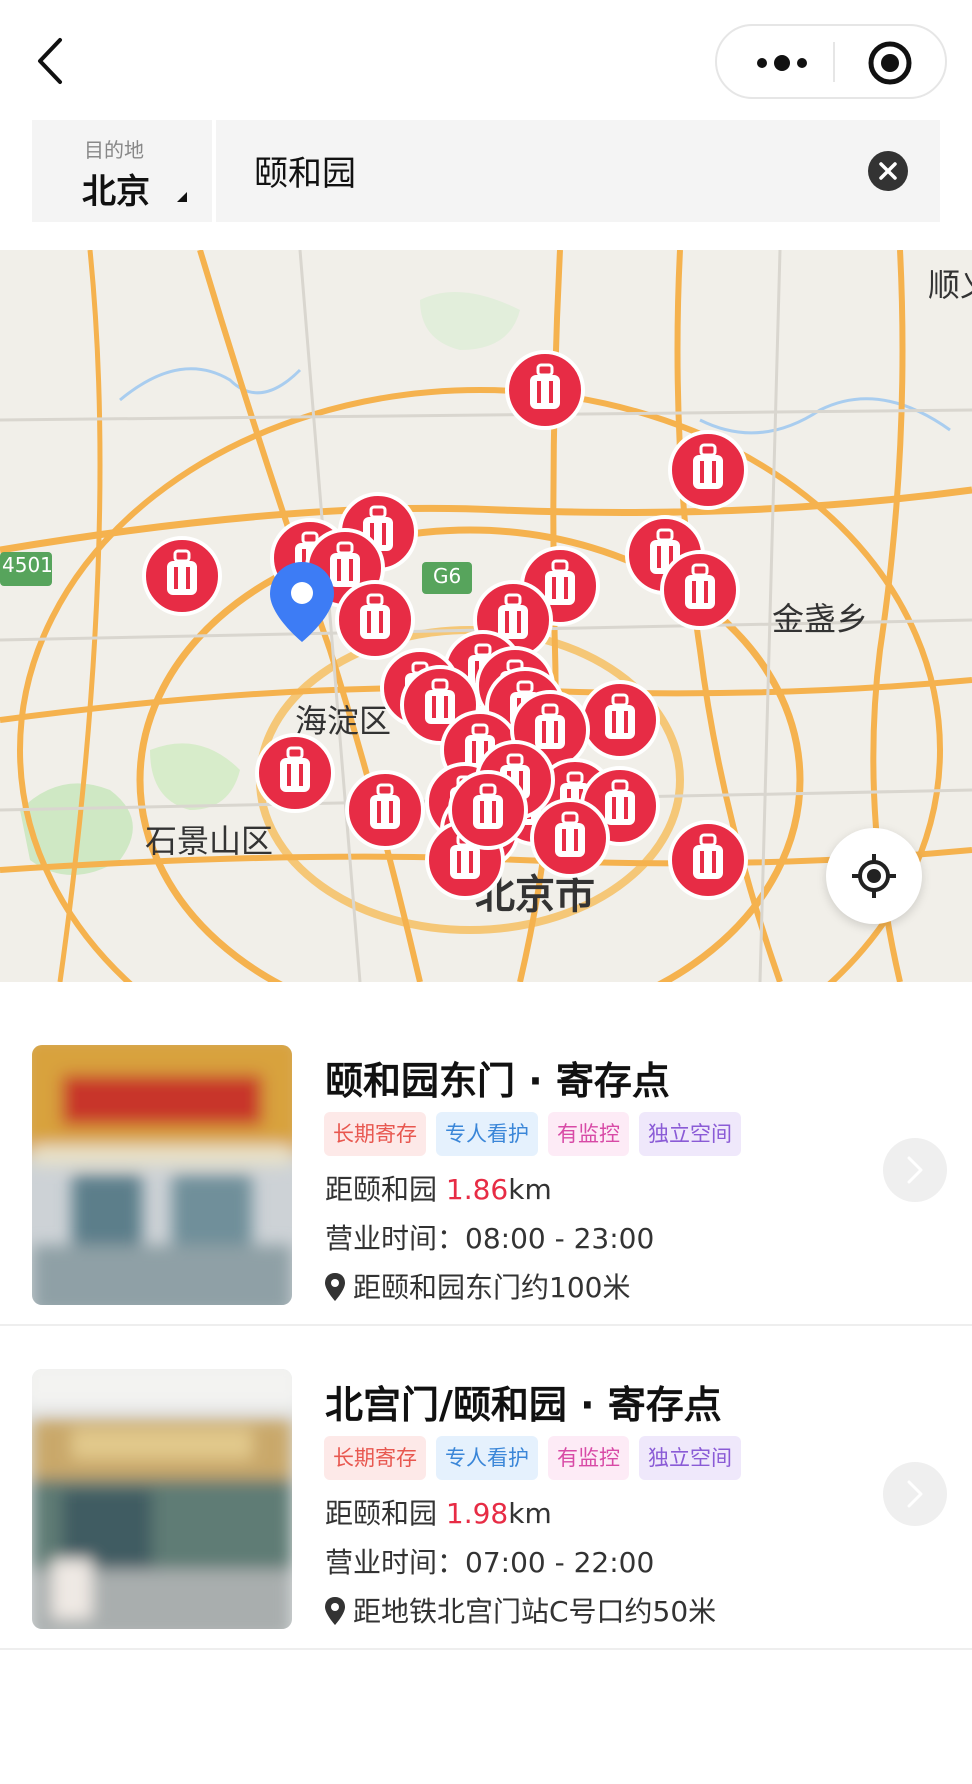  I want to click on close-mini-program-button, so click(890, 63).